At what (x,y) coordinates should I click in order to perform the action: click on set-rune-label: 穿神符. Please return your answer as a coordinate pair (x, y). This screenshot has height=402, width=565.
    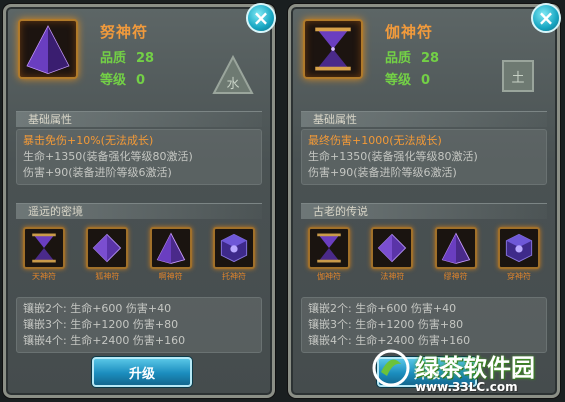
    Looking at the image, I should click on (518, 276).